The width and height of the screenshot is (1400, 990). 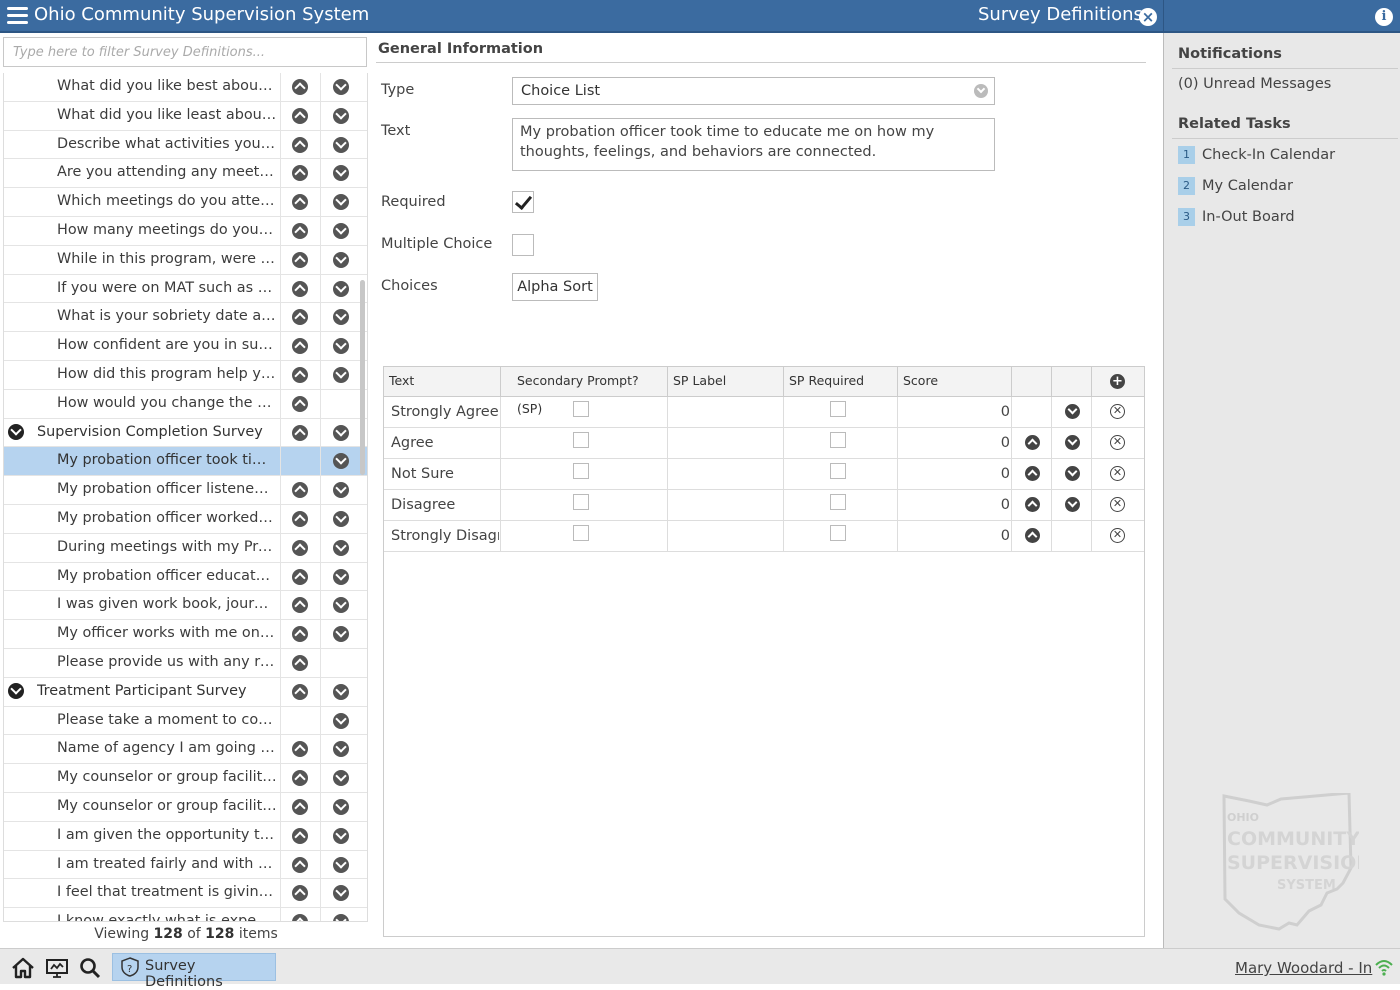 I want to click on choice-row: Strongly Agree 0 ✕, so click(x=764, y=412).